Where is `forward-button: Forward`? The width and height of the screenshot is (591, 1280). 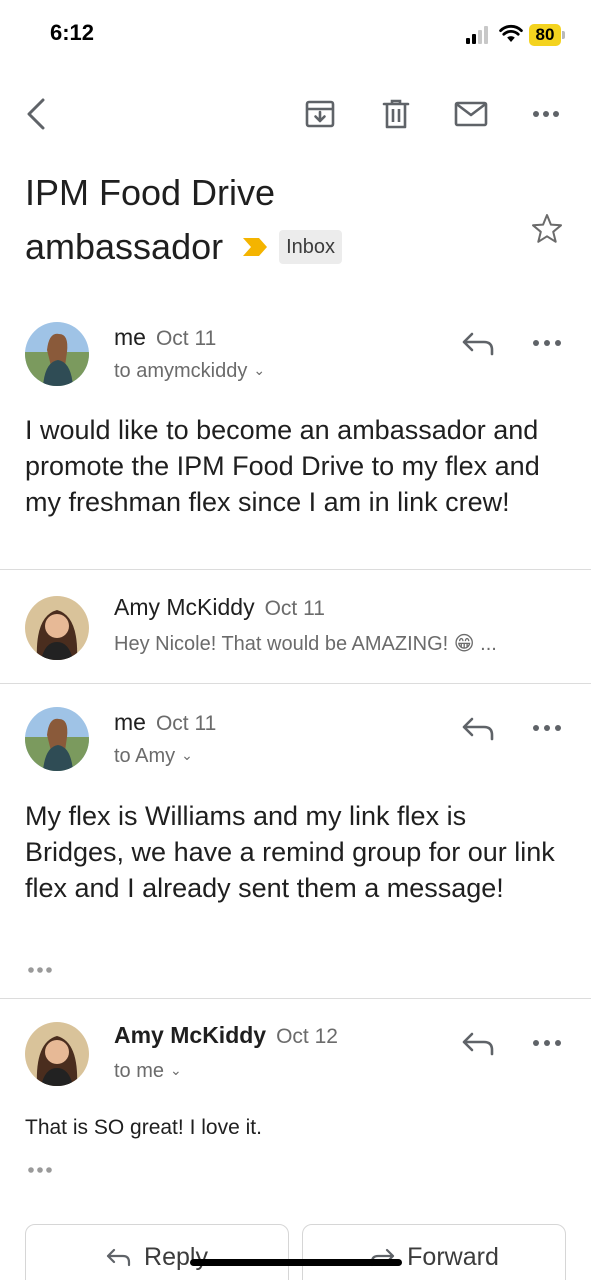
forward-button: Forward is located at coordinates (434, 1252).